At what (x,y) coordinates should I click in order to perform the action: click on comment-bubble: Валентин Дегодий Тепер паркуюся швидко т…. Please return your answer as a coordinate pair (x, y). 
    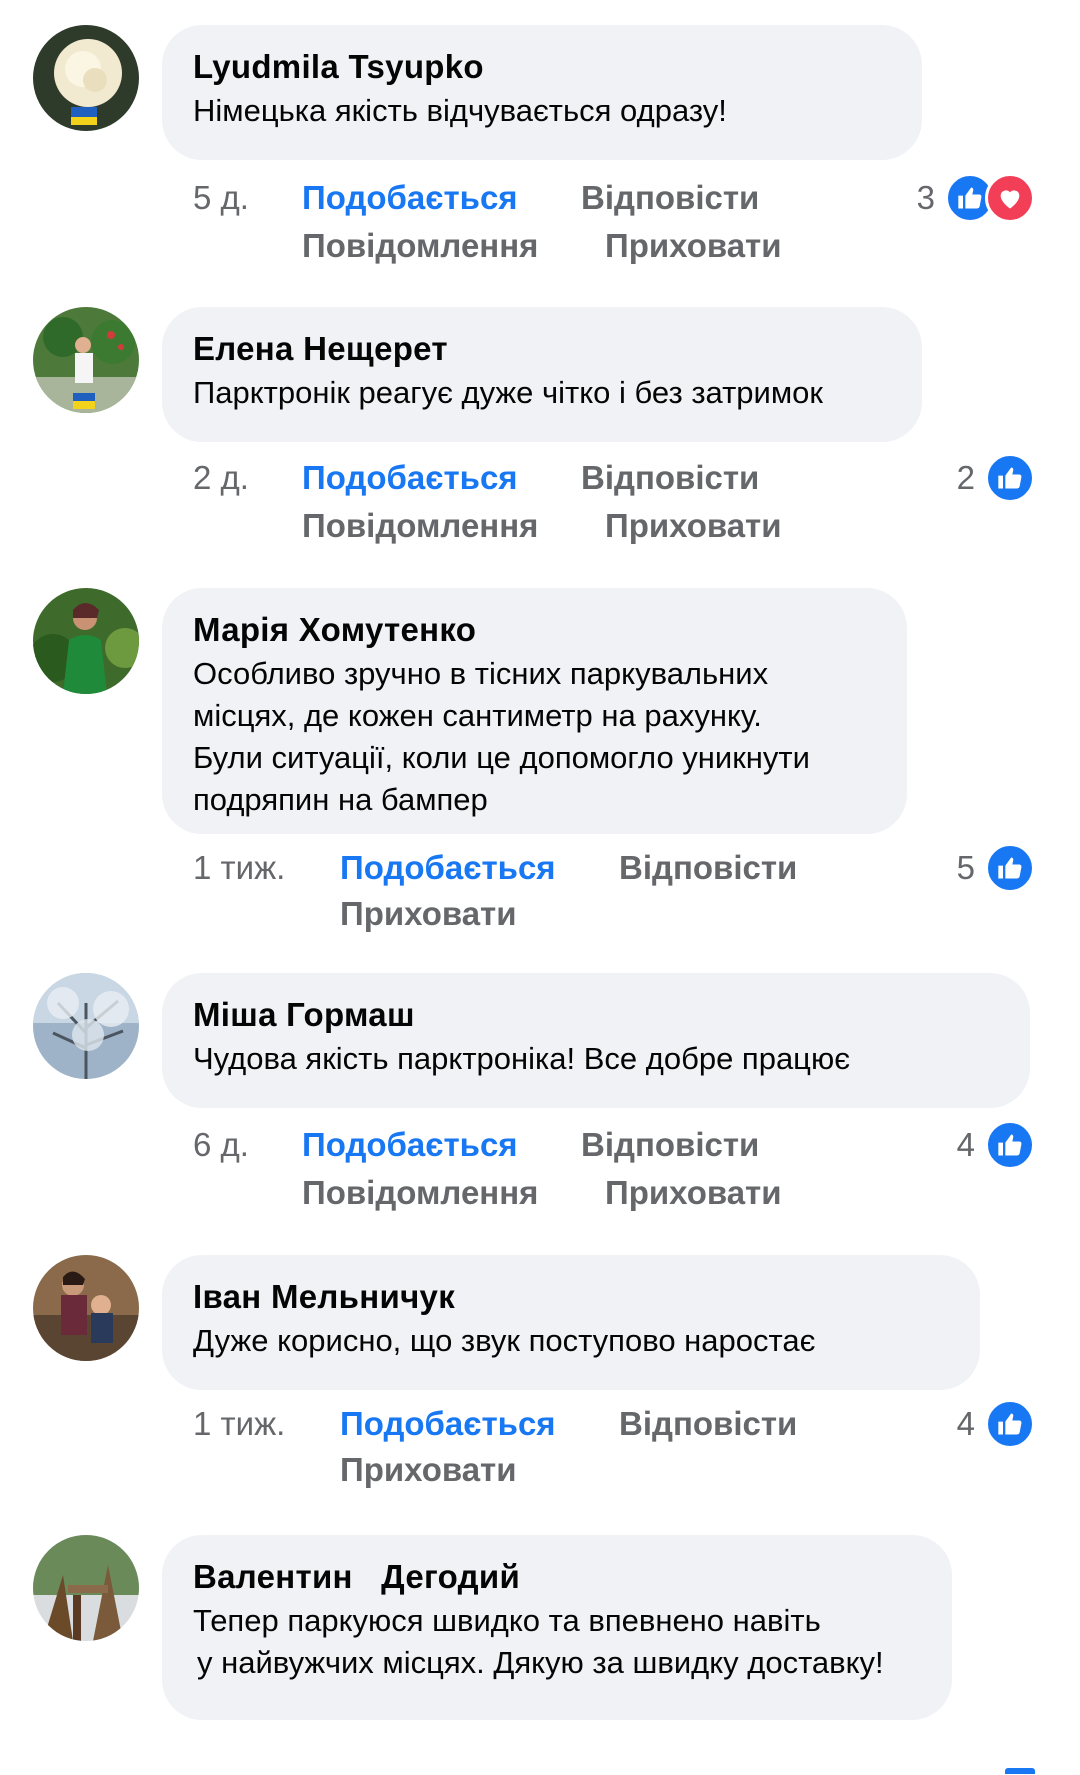
    Looking at the image, I should click on (557, 1627).